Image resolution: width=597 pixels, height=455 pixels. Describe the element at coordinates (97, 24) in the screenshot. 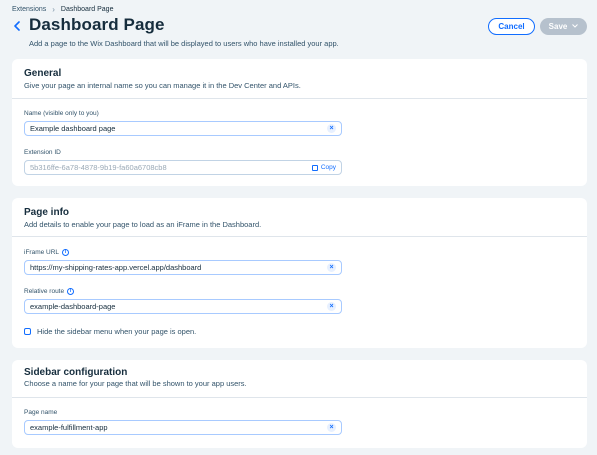

I see `page-title: Dashboard Page` at that location.